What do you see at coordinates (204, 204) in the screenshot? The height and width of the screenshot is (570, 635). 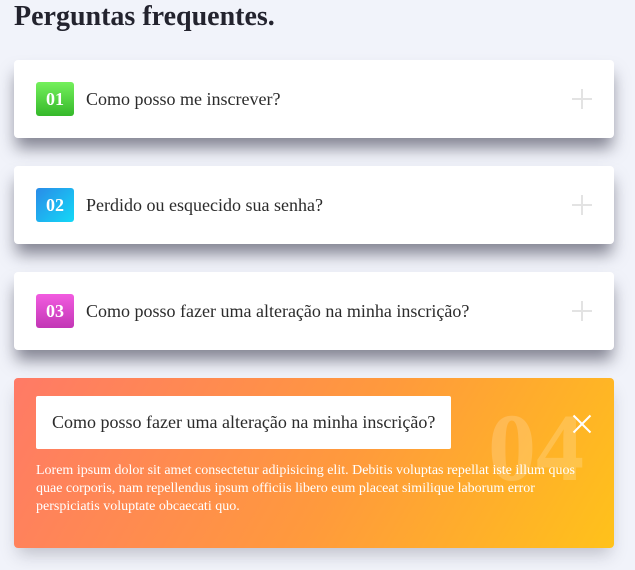 I see `faq-question: Perdido ou esquecido sua senha?` at bounding box center [204, 204].